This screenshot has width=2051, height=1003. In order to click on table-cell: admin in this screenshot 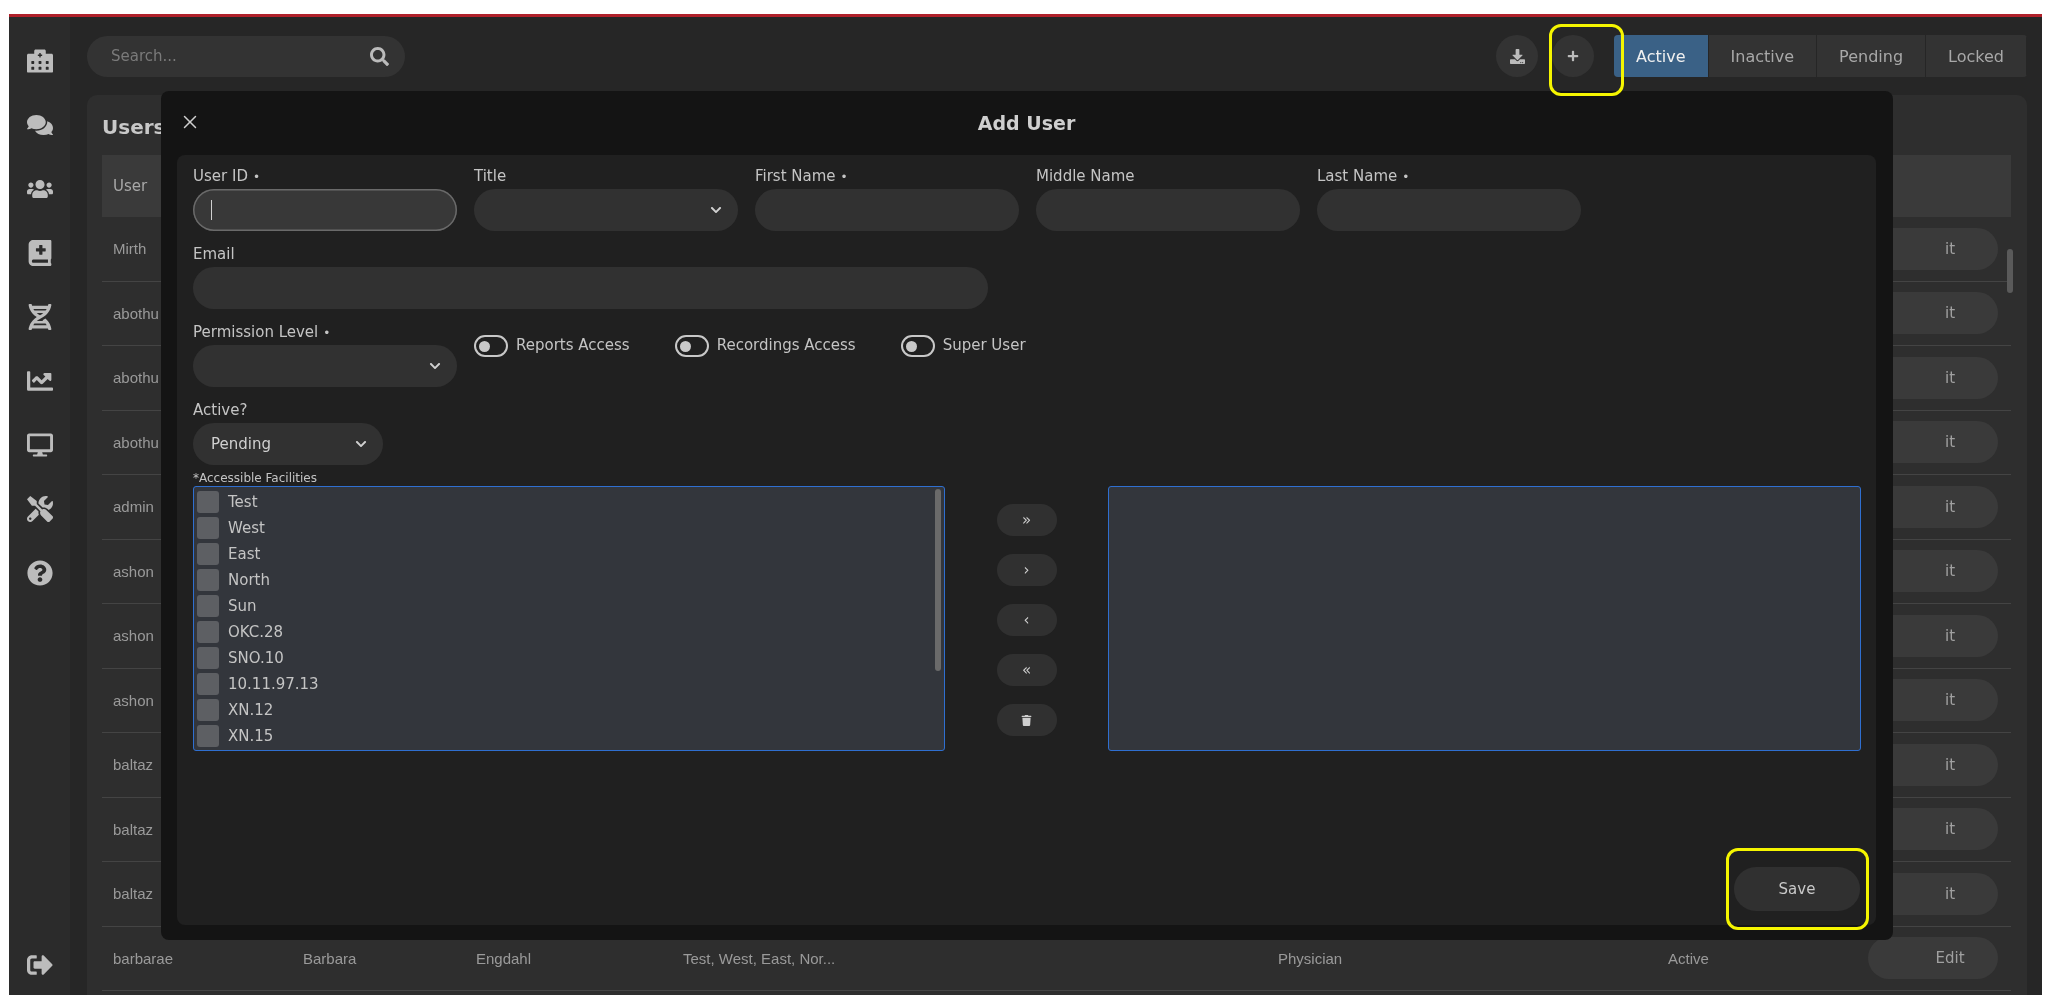, I will do `click(133, 507)`.